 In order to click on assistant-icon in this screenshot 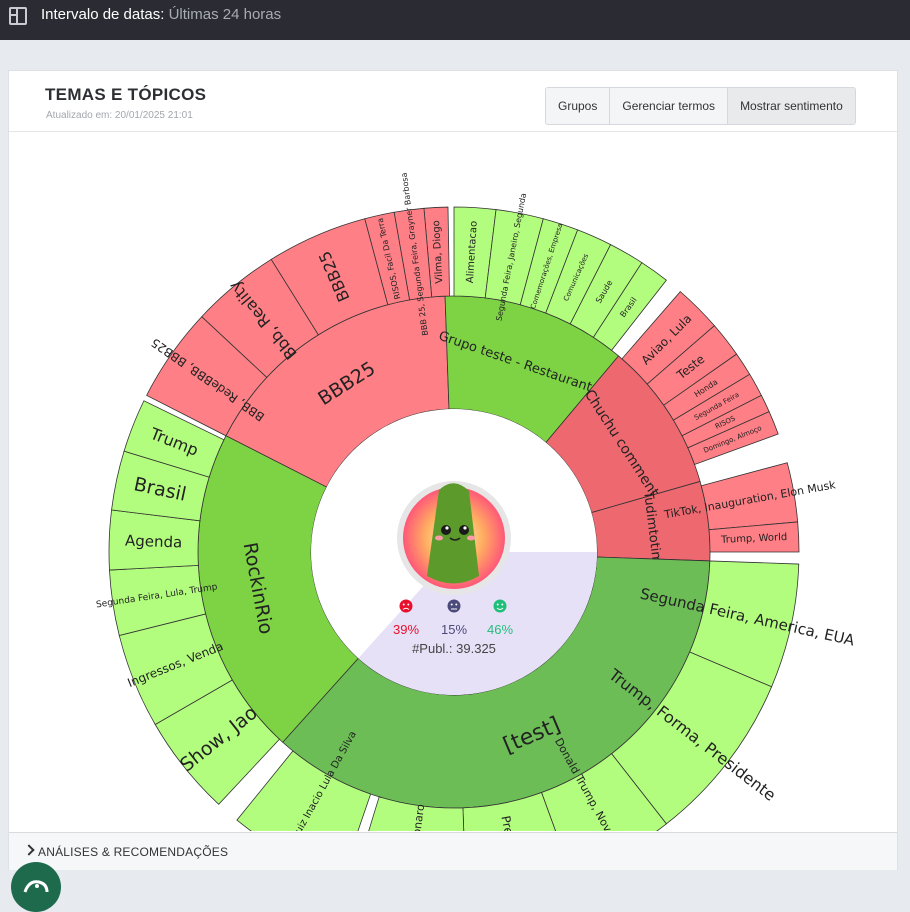, I will do `click(36, 886)`.